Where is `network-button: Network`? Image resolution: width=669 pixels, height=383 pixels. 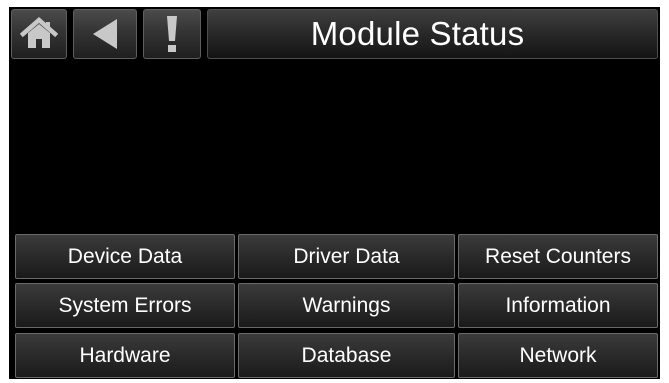
network-button: Network is located at coordinates (558, 355).